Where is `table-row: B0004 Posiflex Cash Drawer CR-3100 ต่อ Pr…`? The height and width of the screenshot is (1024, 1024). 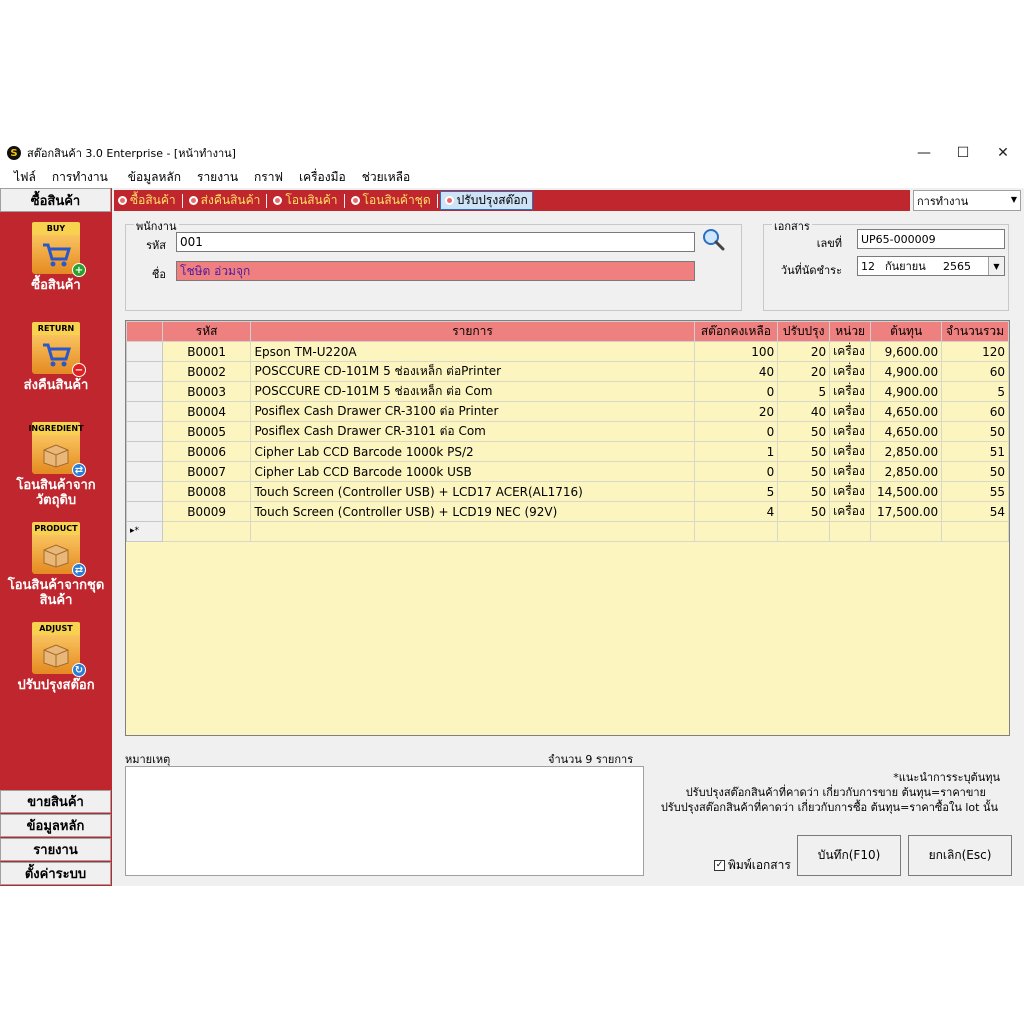
table-row: B0004 Posiflex Cash Drawer CR-3100 ต่อ Pr… is located at coordinates (567, 411).